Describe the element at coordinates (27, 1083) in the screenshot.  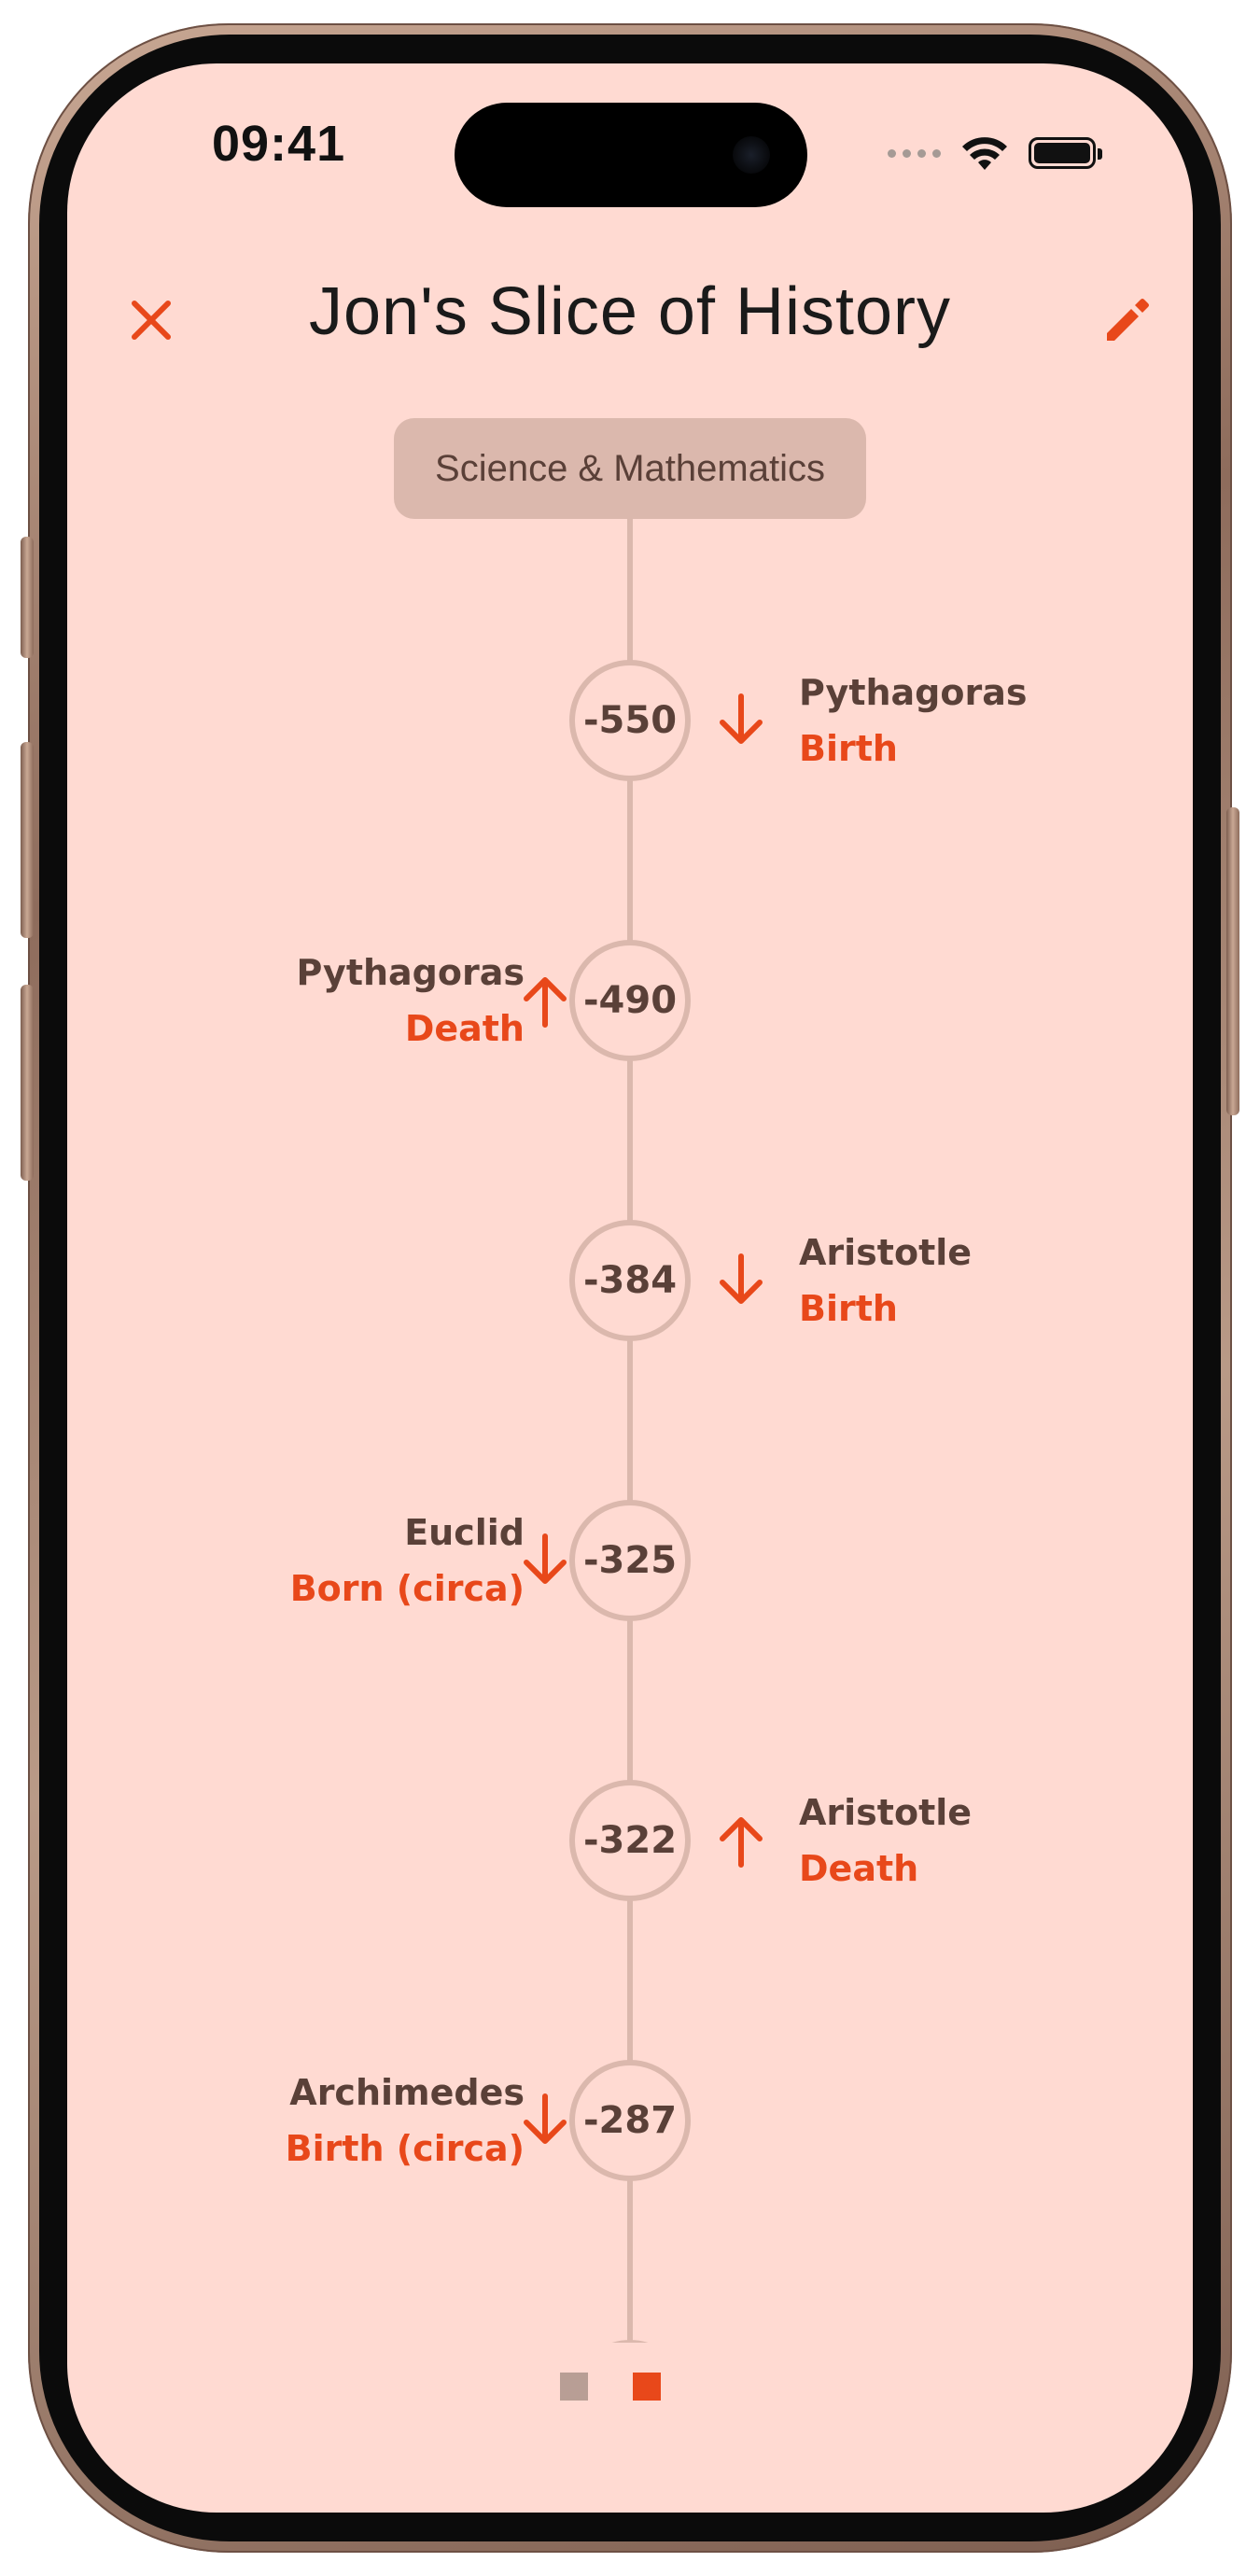
I see `volume-down-button` at that location.